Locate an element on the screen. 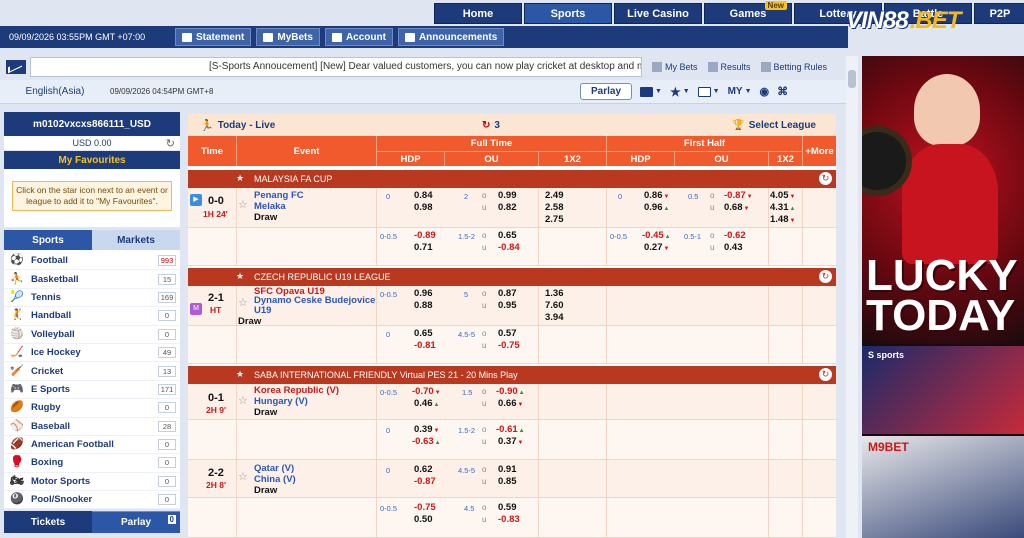  odds-cell: -0.83 is located at coordinates (509, 519).